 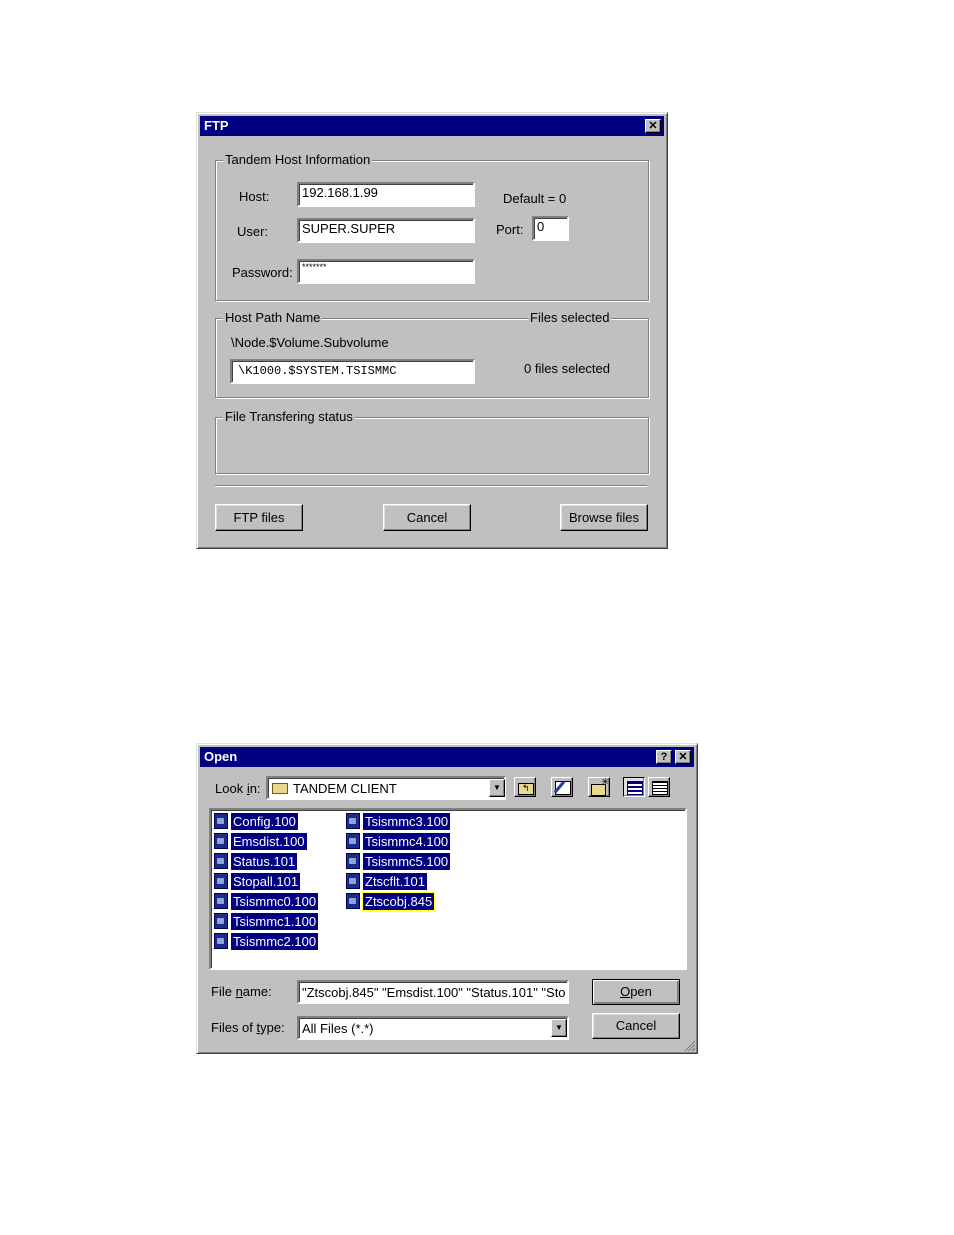 What do you see at coordinates (398, 861) in the screenshot?
I see `list-item: Tsismmc5.100` at bounding box center [398, 861].